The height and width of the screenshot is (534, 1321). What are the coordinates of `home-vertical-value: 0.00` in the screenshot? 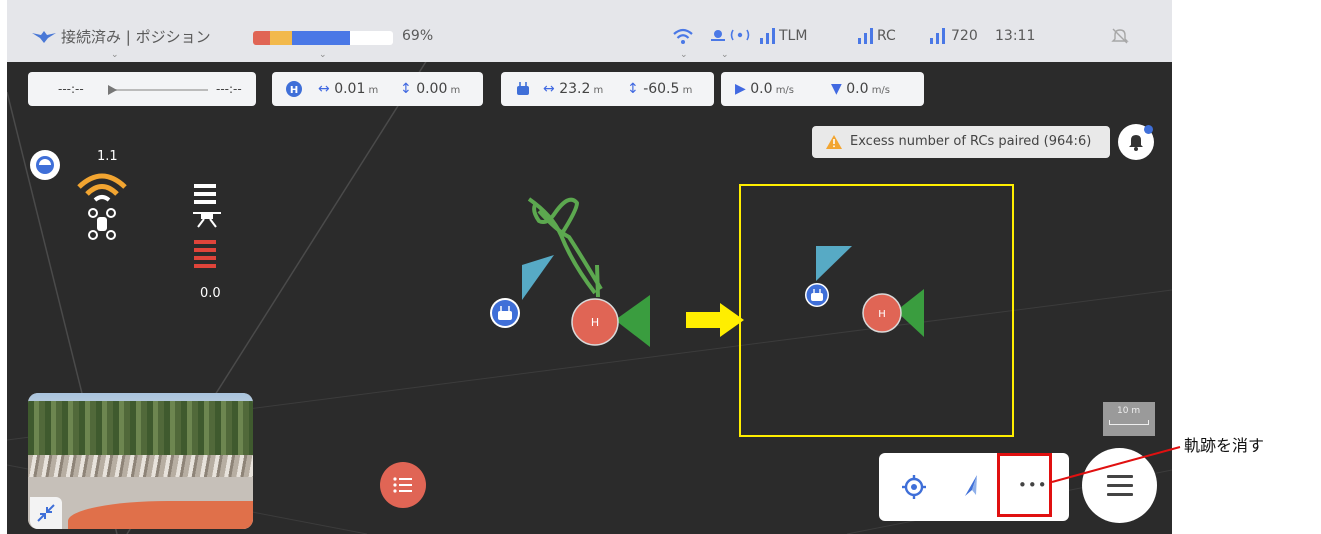 It's located at (432, 89).